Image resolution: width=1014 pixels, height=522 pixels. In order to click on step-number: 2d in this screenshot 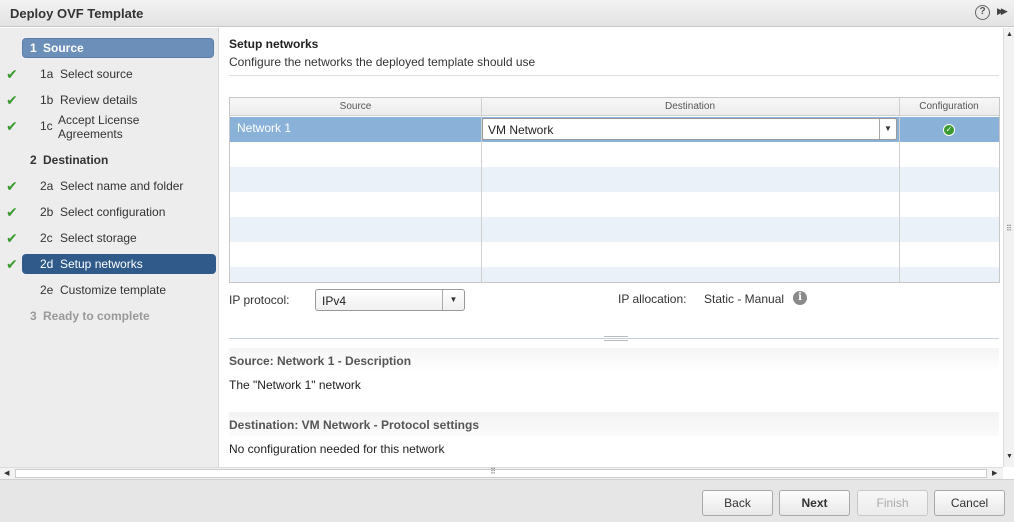, I will do `click(47, 264)`.